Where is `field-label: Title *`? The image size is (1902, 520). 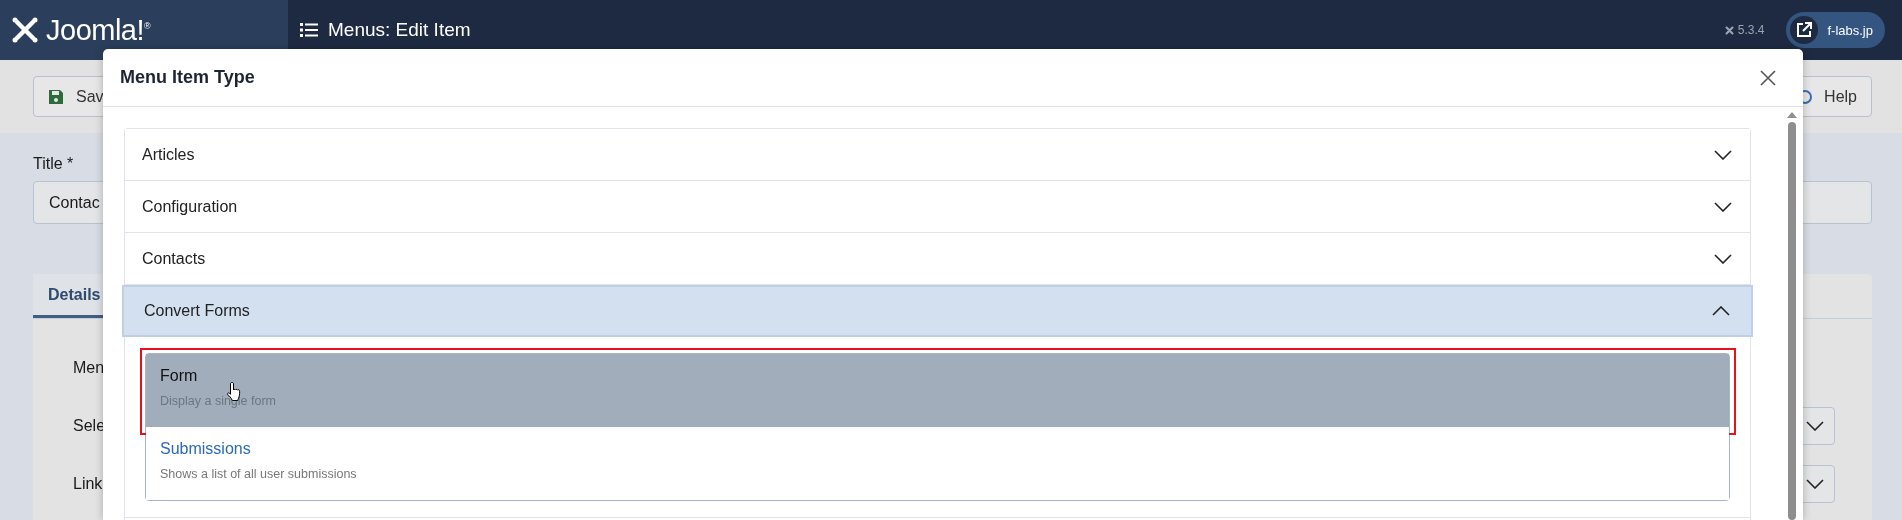 field-label: Title * is located at coordinates (53, 164).